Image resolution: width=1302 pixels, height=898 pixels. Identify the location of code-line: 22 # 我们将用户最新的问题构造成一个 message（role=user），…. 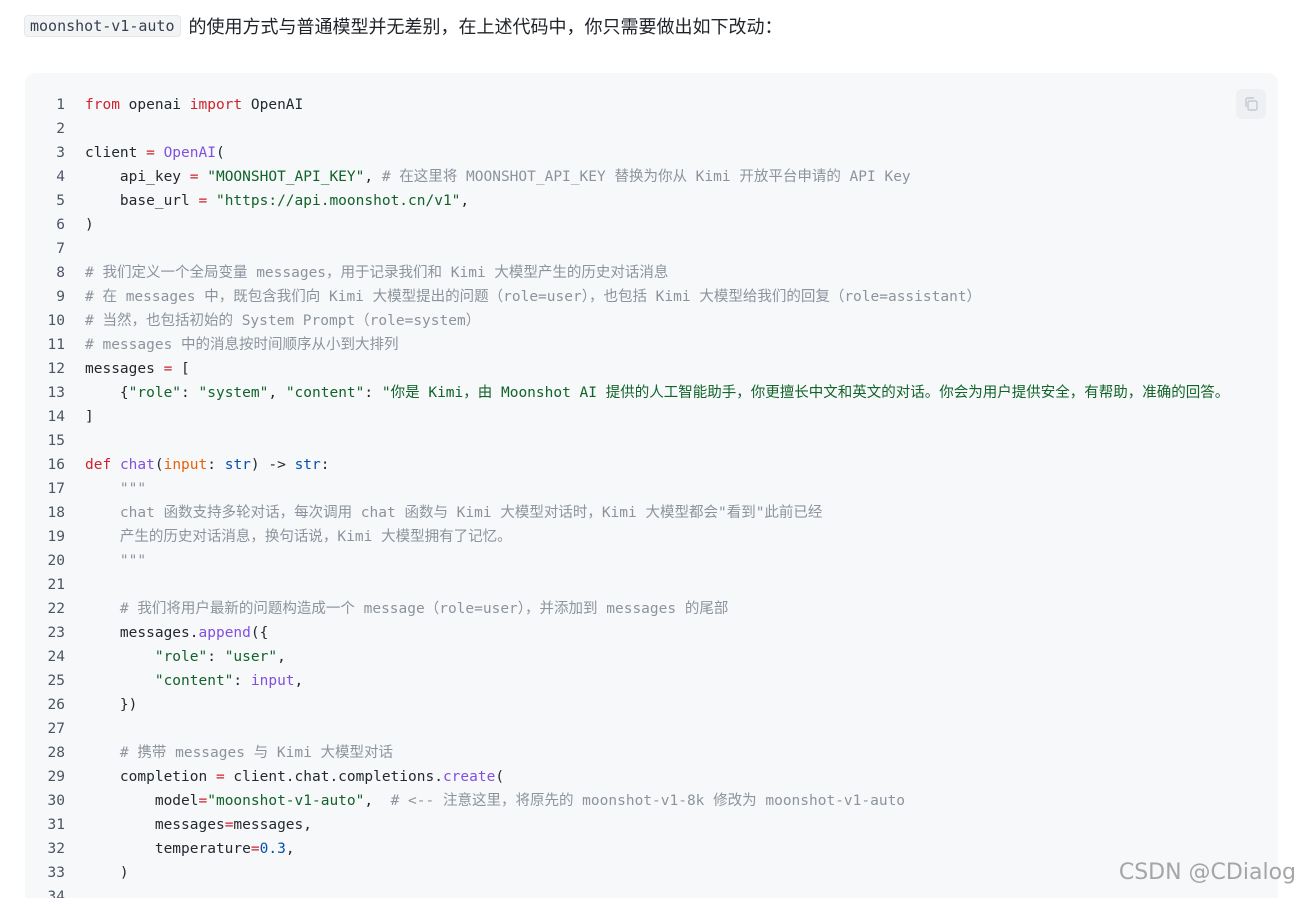
(651, 609).